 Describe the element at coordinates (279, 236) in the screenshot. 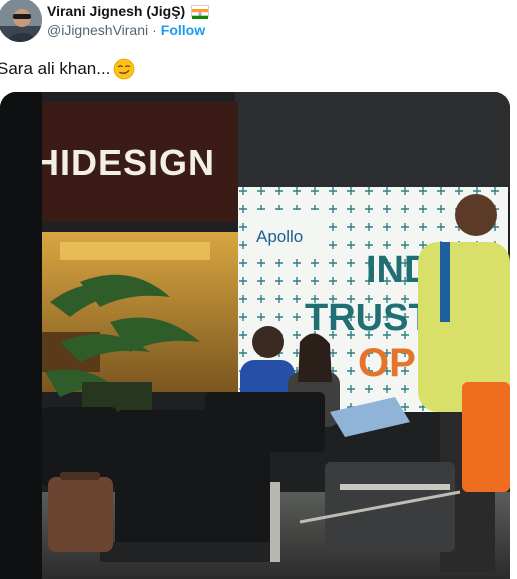

I see `brand-sign: Apollo` at that location.